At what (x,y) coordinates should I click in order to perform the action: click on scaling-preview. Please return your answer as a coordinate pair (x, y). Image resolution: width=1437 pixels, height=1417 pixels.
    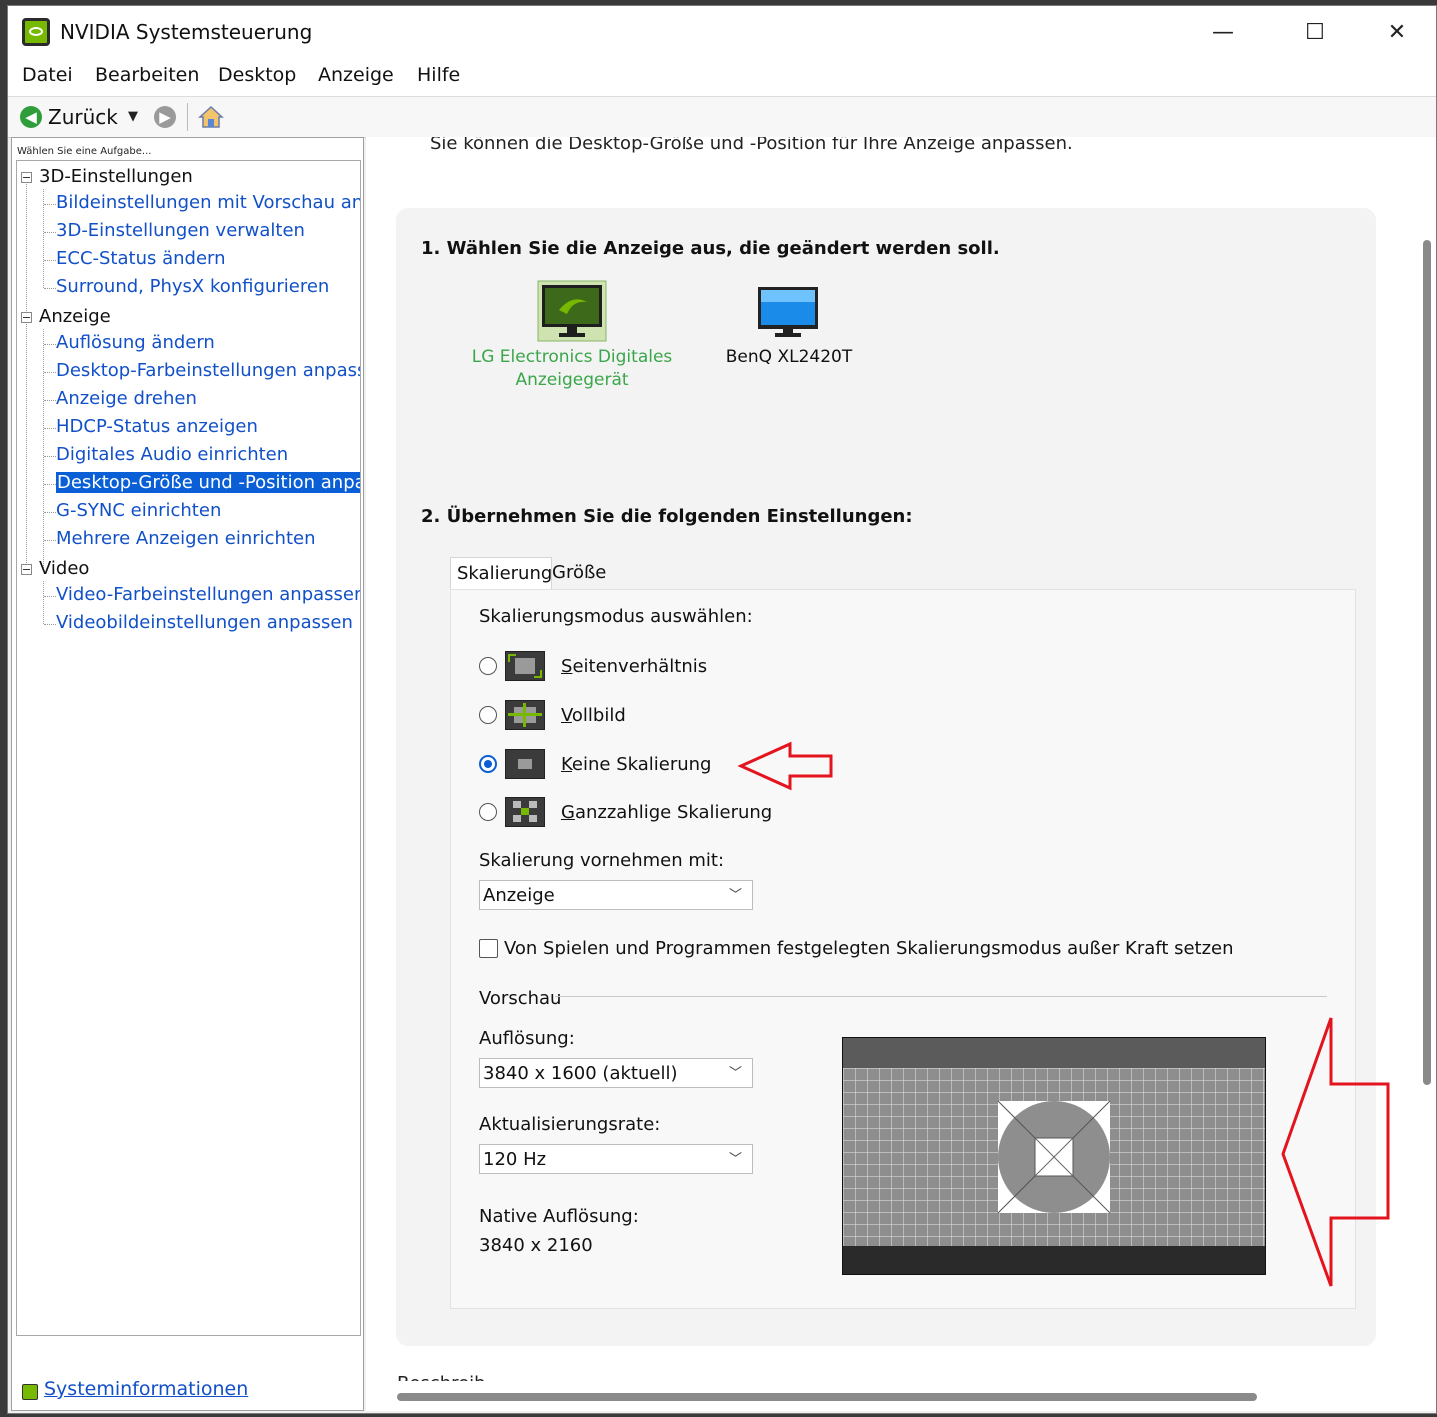
    Looking at the image, I should click on (1054, 1156).